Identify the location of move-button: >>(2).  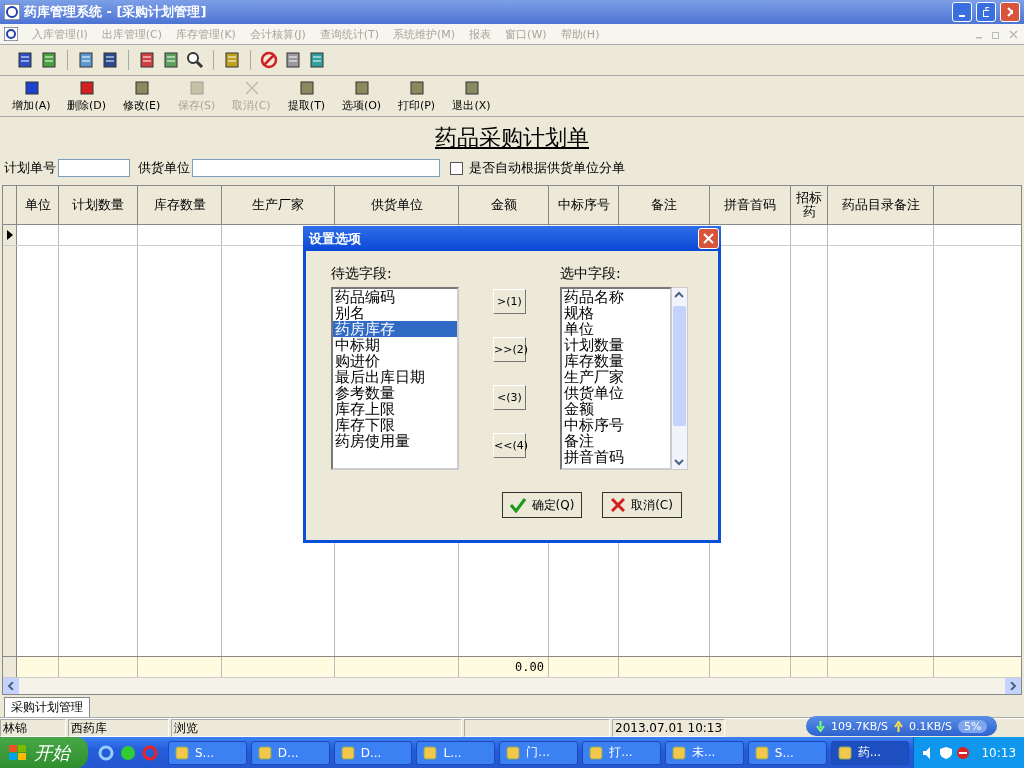
(509, 349).